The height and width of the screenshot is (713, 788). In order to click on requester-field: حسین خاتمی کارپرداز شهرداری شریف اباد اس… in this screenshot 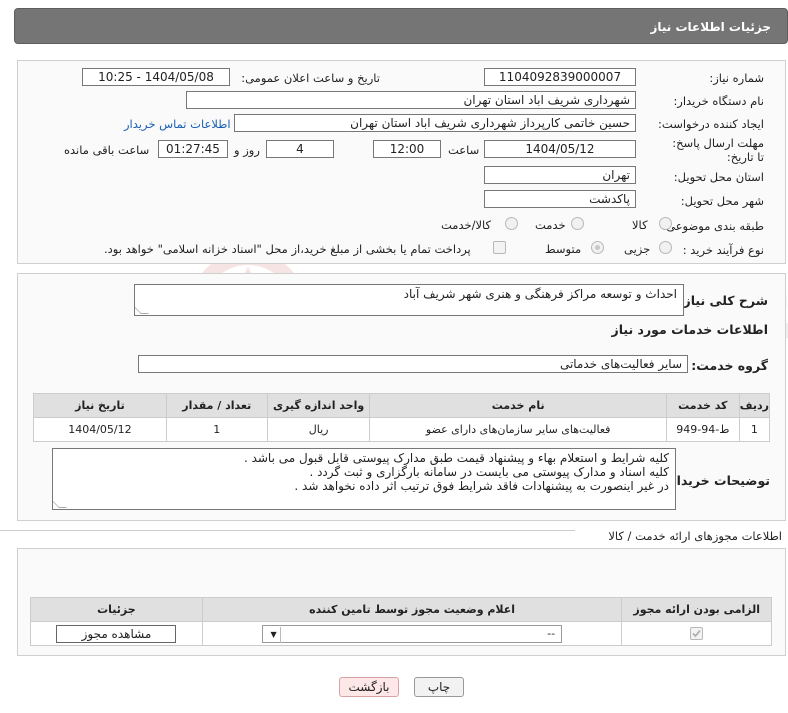, I will do `click(435, 123)`.